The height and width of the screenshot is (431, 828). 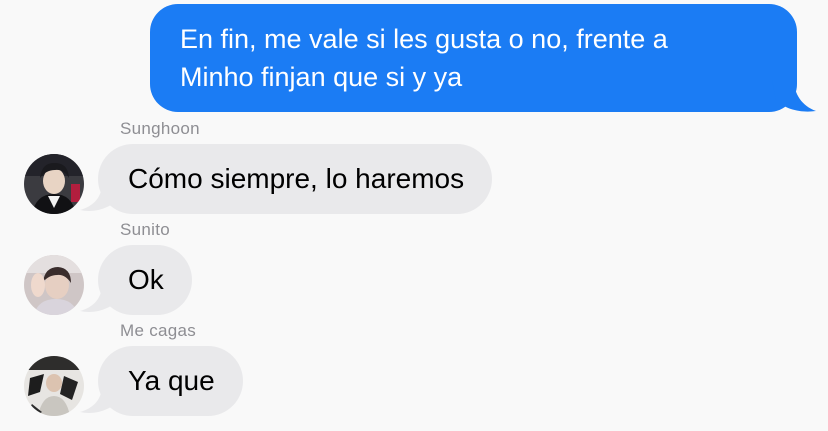 I want to click on sender-name: Sunghoon, so click(x=160, y=128).